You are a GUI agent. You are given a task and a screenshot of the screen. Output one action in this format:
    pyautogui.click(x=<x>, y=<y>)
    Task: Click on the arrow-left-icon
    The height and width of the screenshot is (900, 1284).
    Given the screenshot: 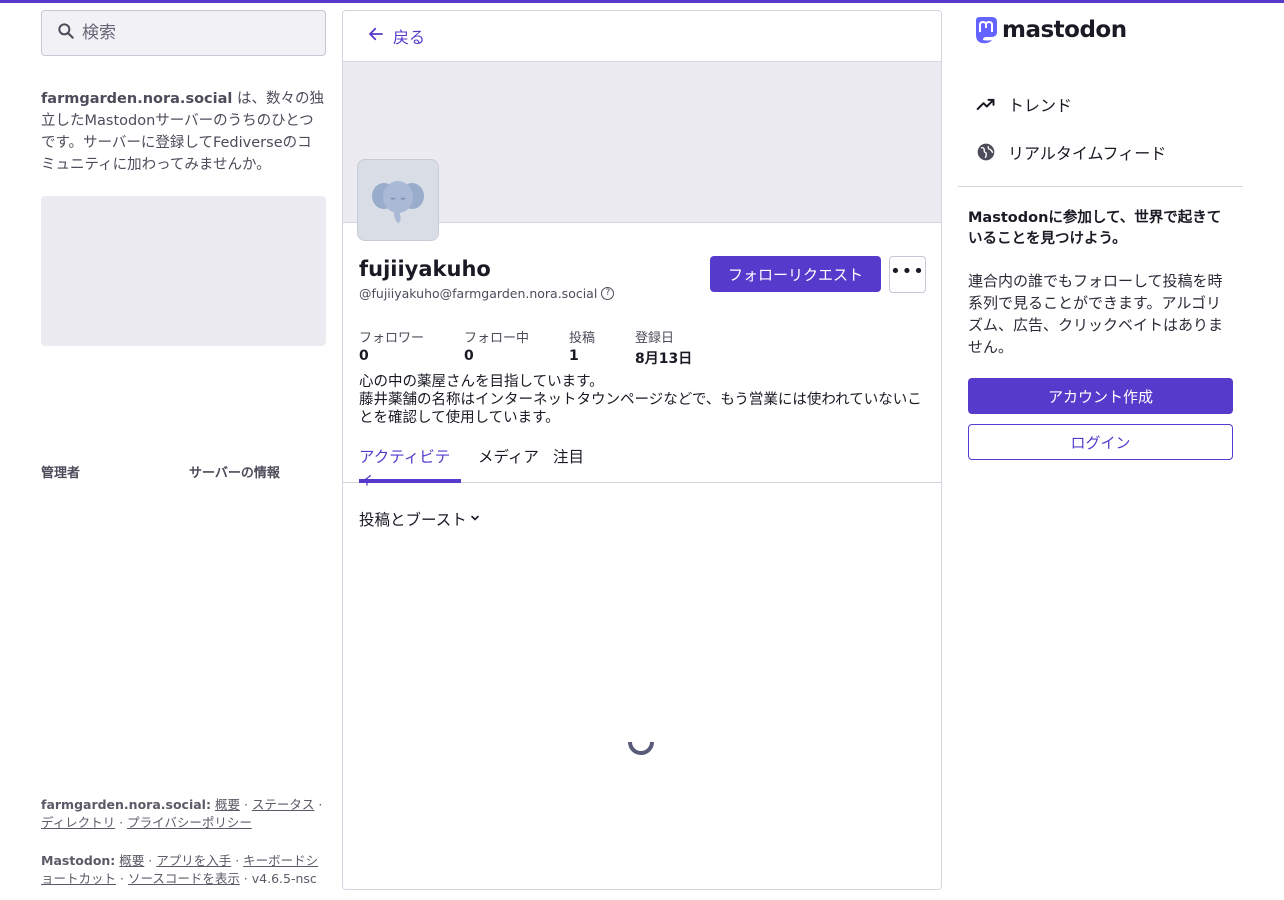 What is the action you would take?
    pyautogui.click(x=376, y=36)
    